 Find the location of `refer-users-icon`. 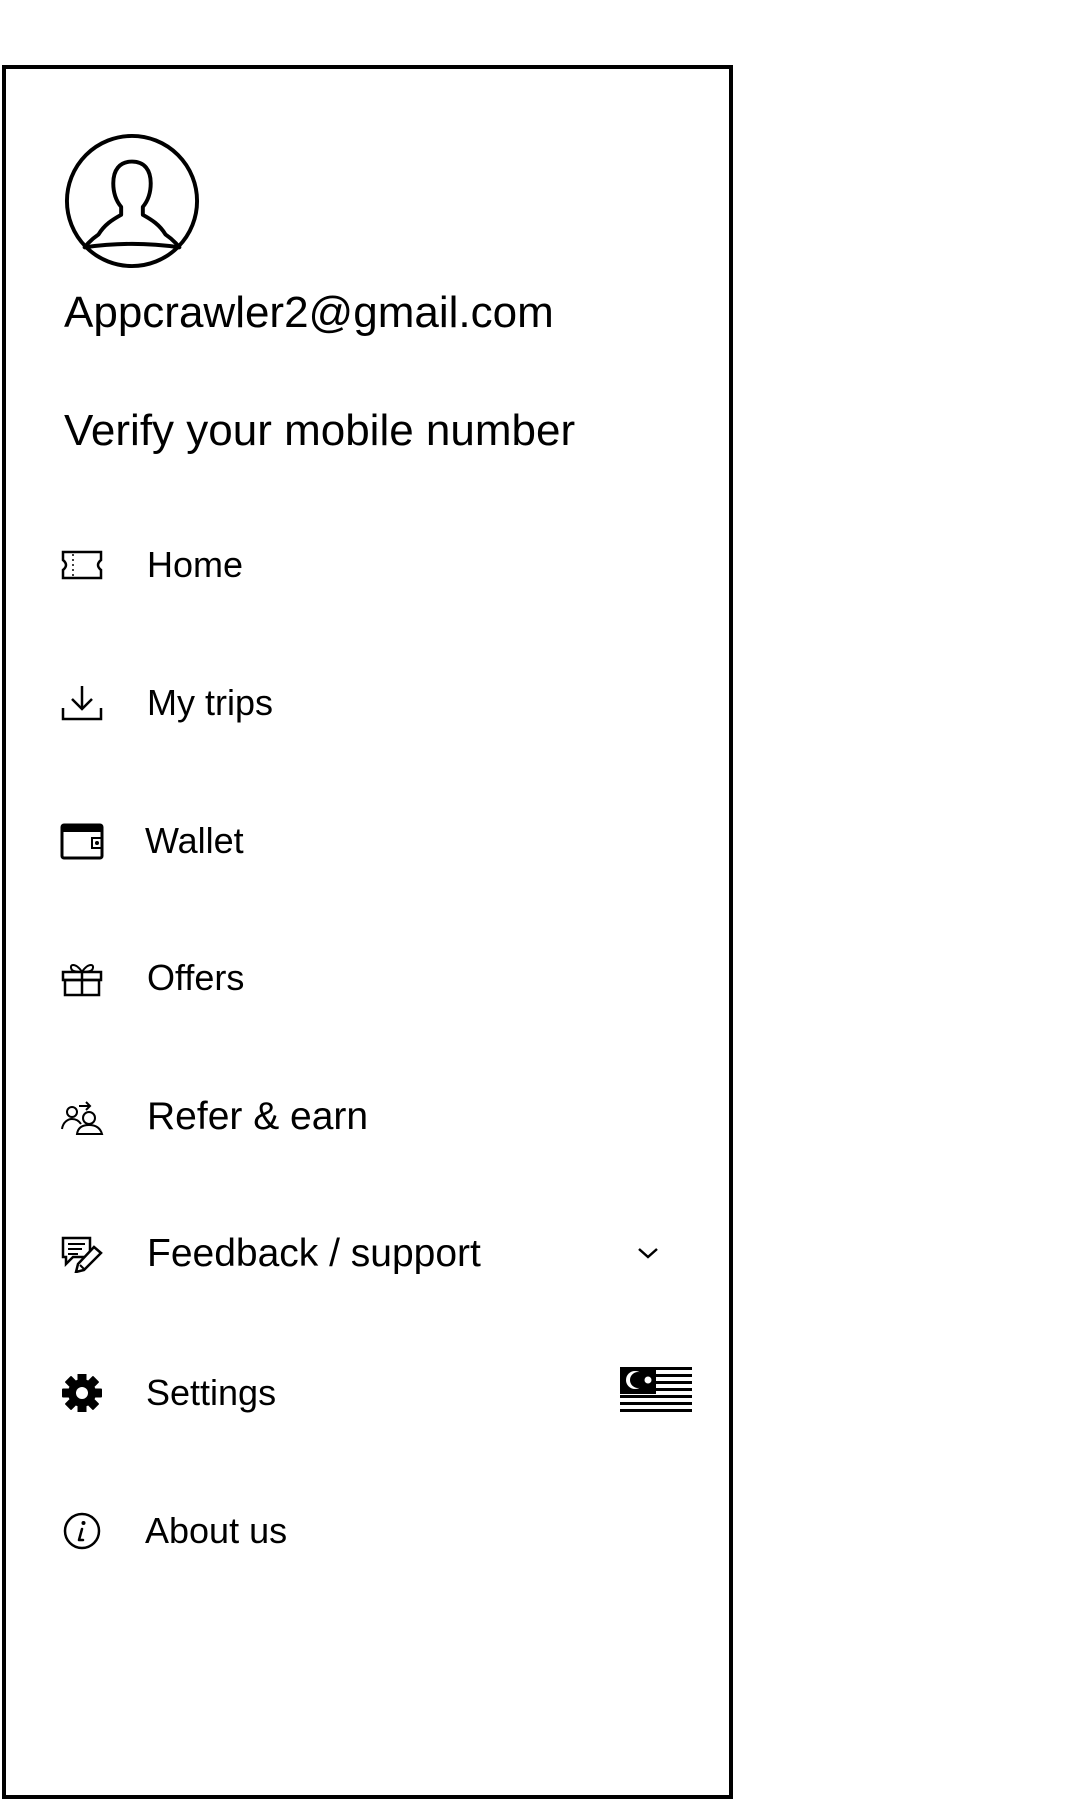

refer-users-icon is located at coordinates (82, 1118).